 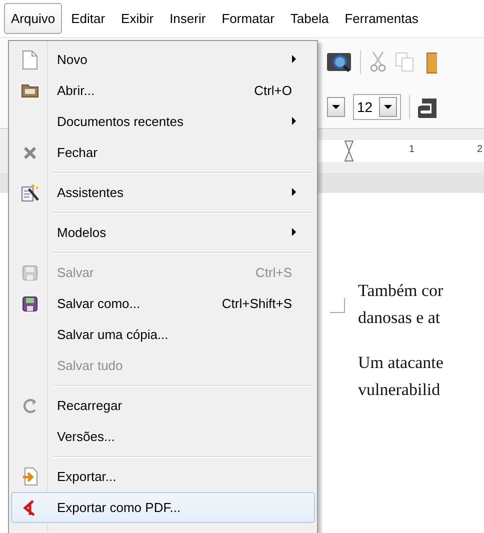 What do you see at coordinates (163, 121) in the screenshot?
I see `menu-item: Documentos recentes` at bounding box center [163, 121].